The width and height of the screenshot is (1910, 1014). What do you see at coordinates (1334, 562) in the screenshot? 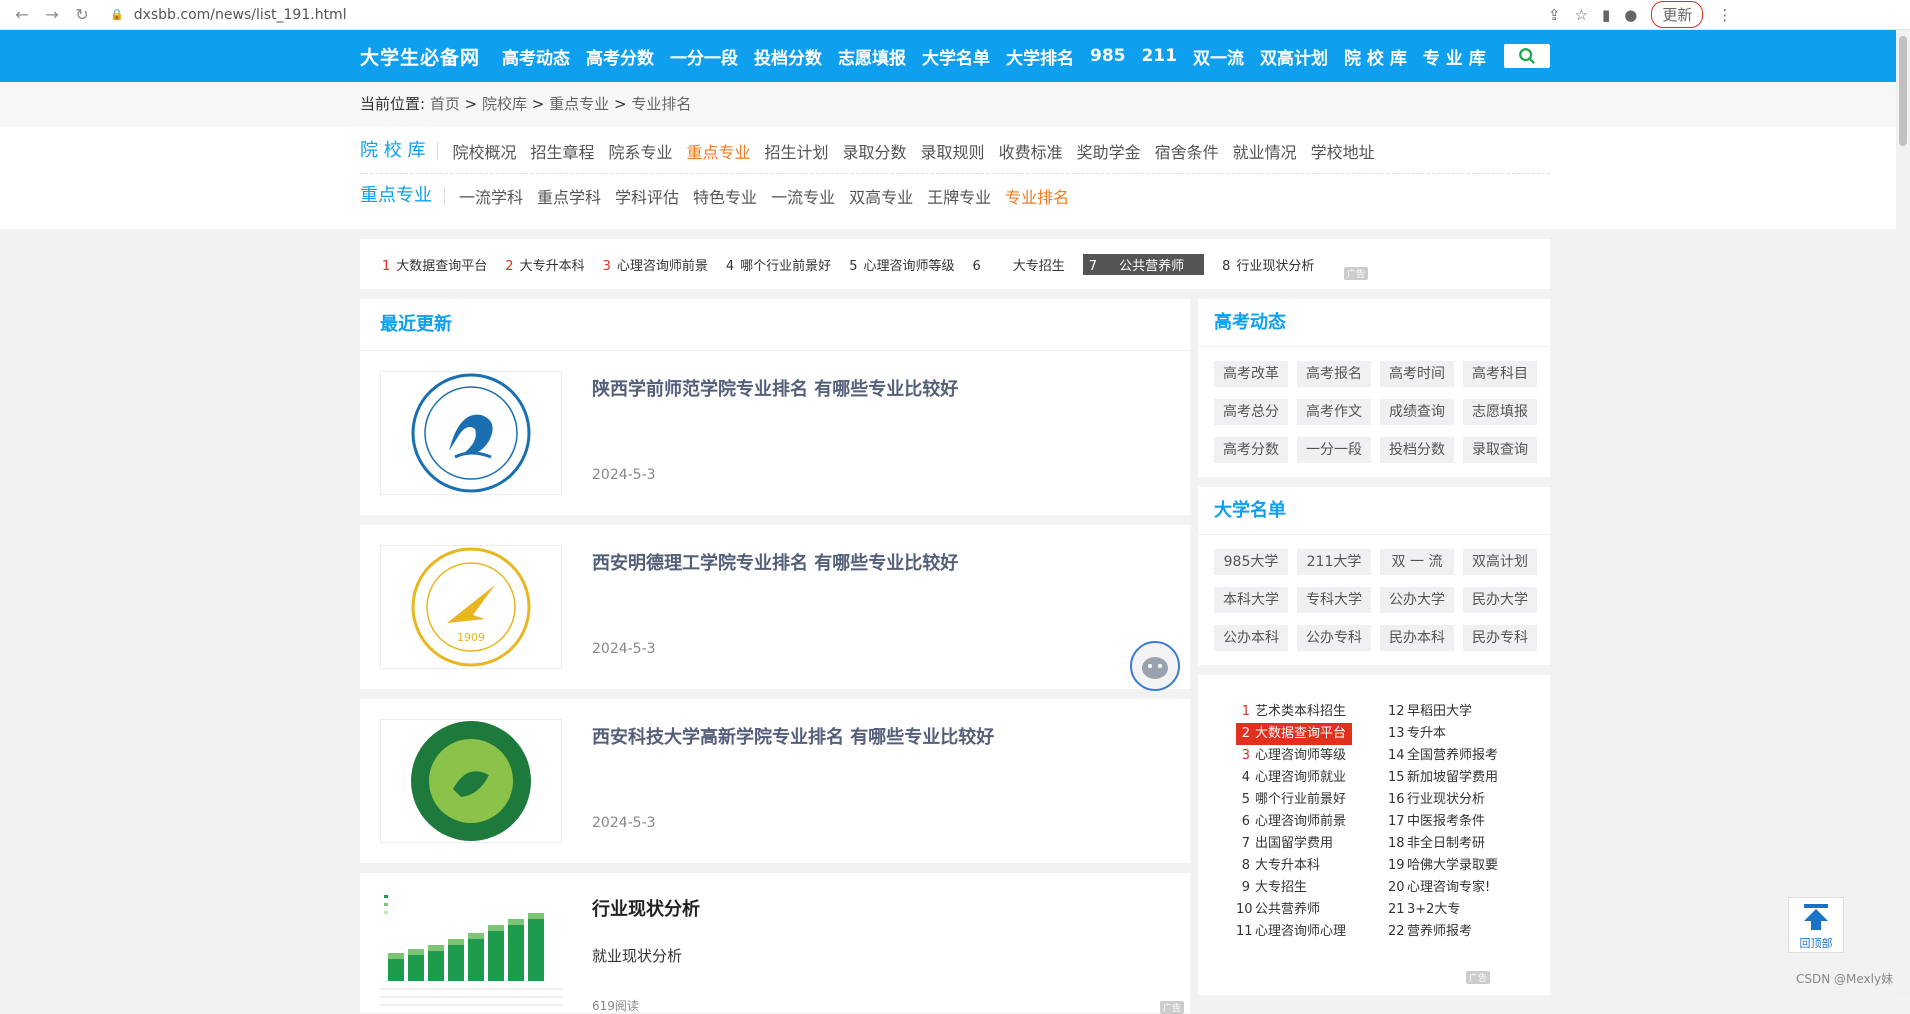
I see `tag-link: 211大学` at bounding box center [1334, 562].